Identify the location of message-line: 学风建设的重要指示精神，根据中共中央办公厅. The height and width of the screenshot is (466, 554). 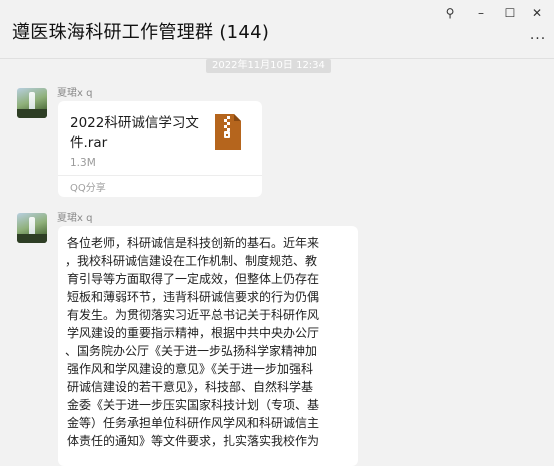
(193, 333).